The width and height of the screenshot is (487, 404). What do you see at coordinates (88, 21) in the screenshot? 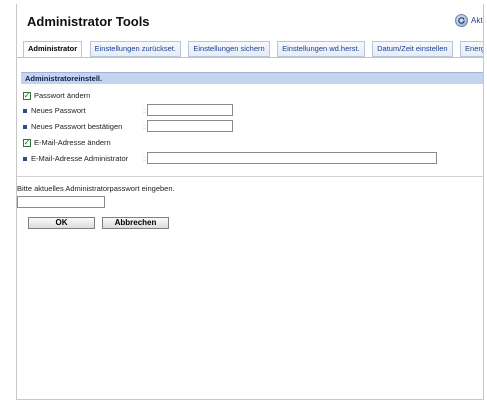
I see `page-title: Administrator Tools` at bounding box center [88, 21].